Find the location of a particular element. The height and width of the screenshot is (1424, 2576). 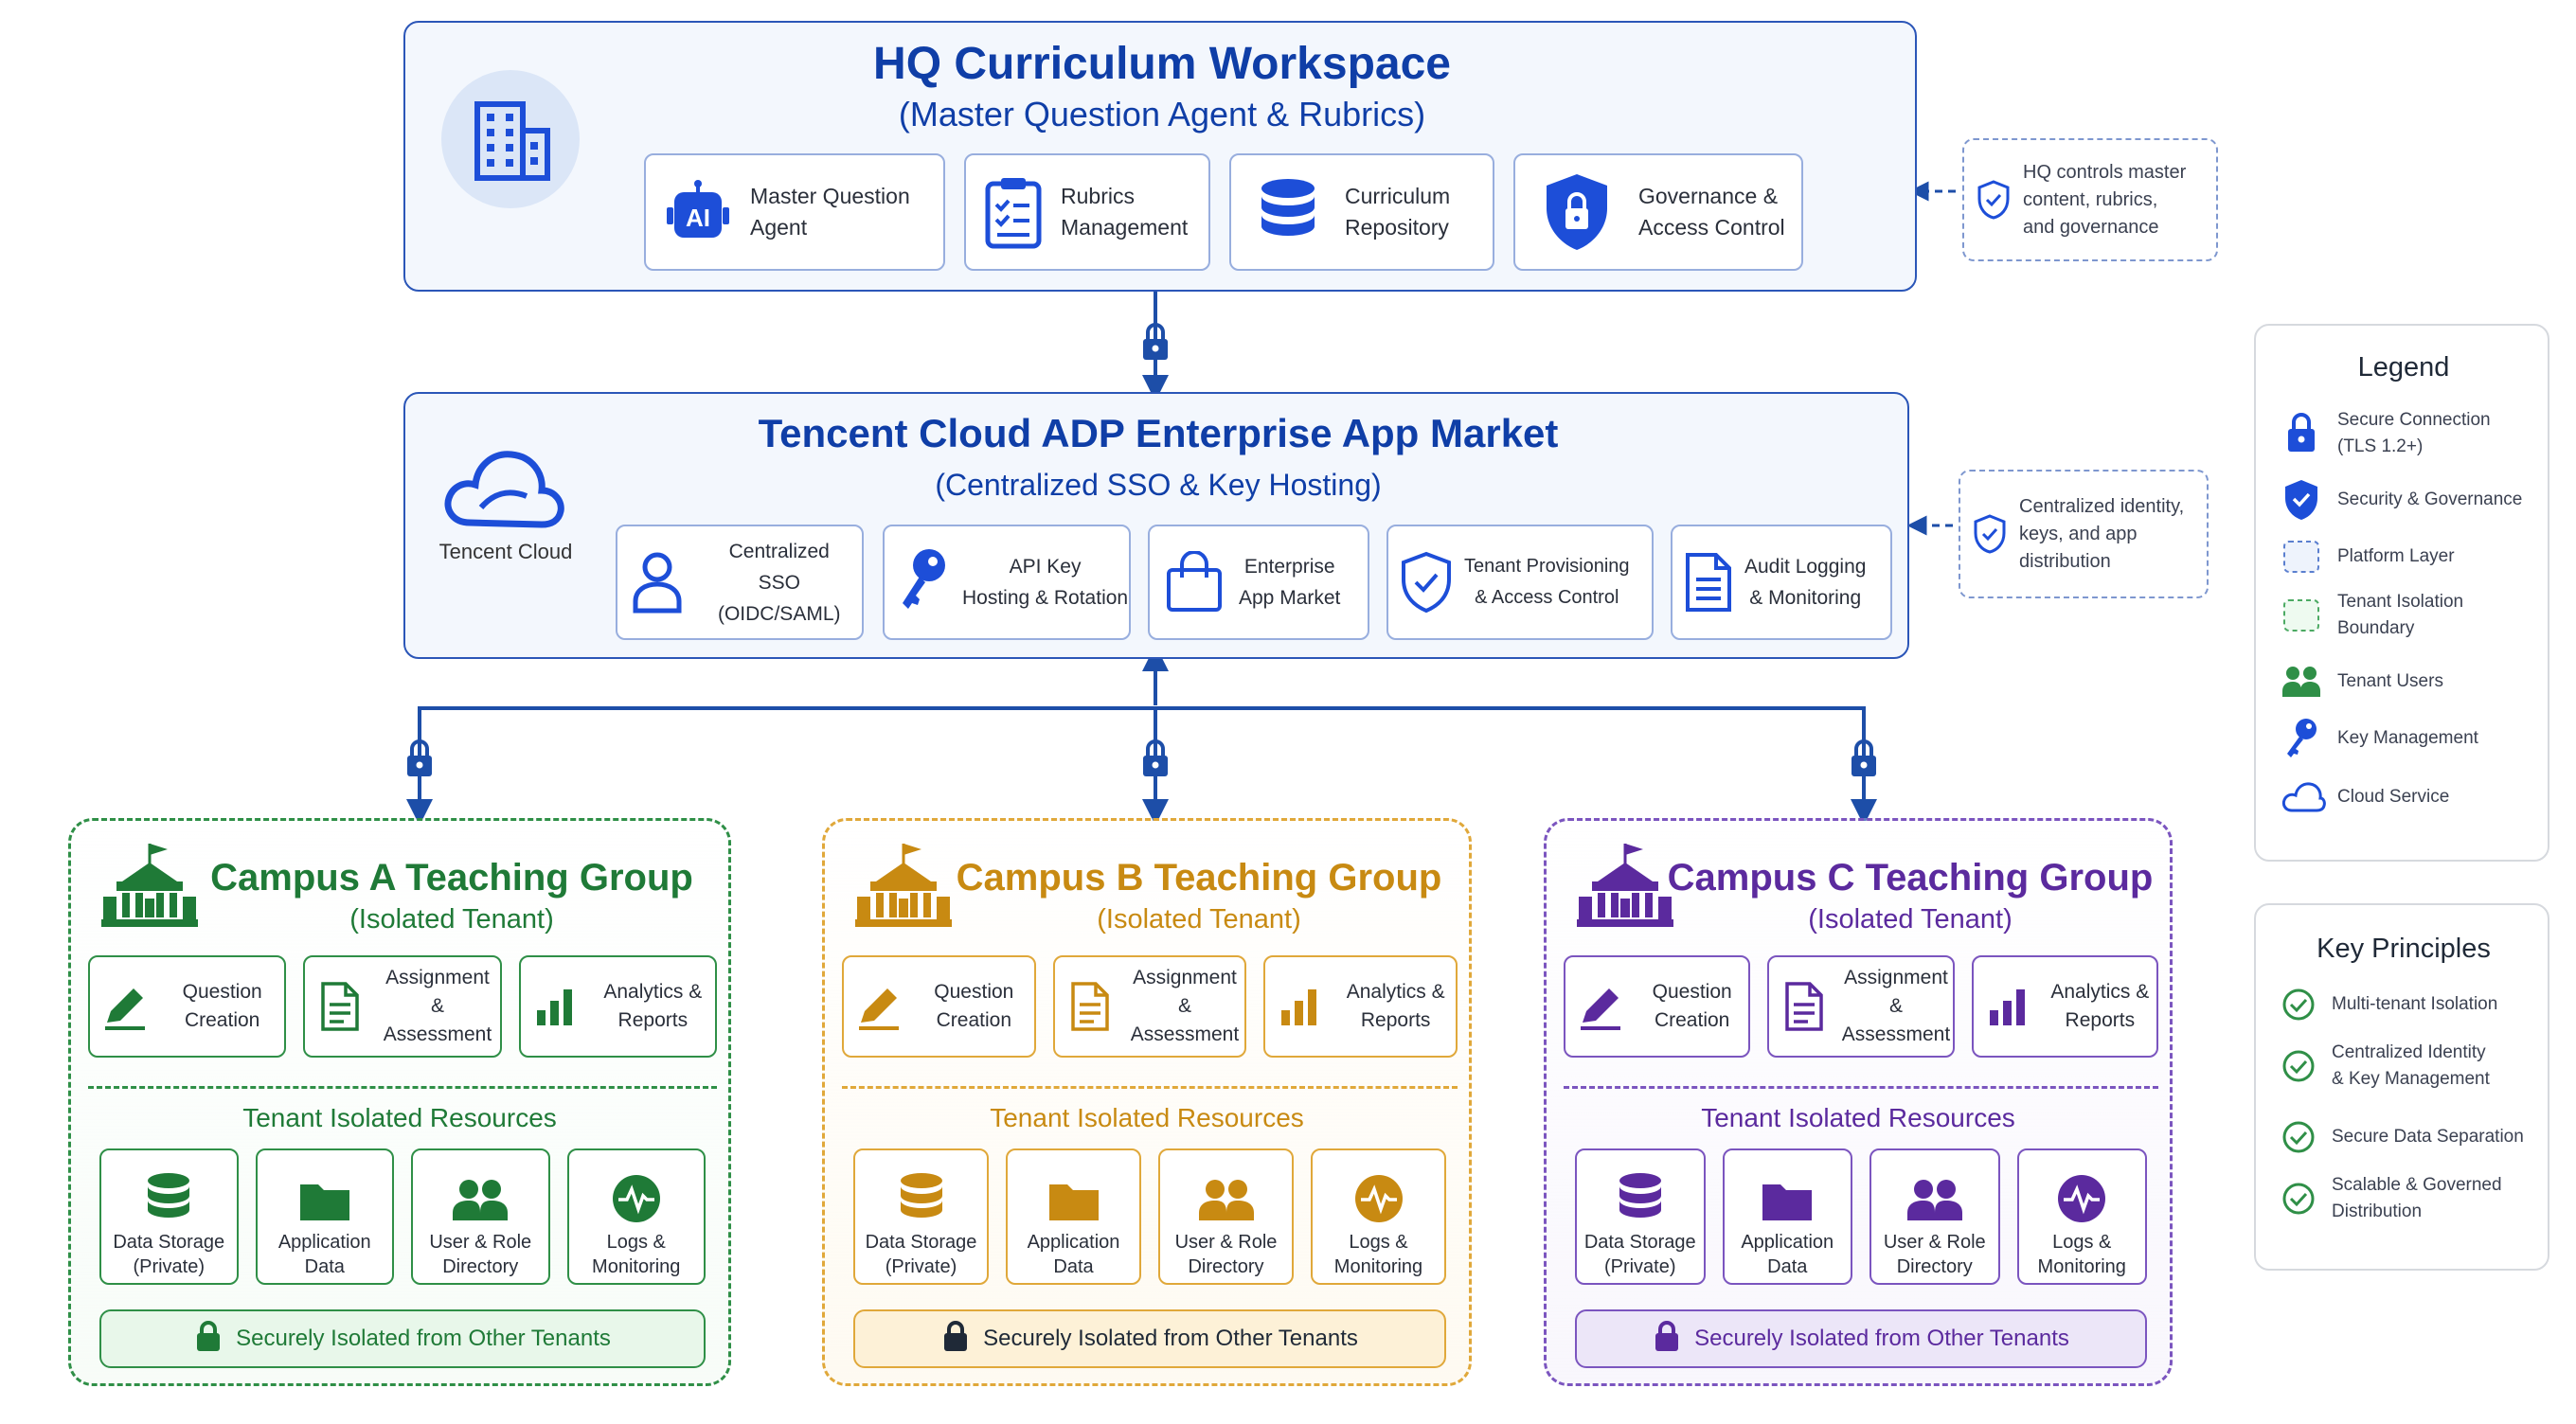

market-card-centralized-sso: Centralized SSO (OIDC/SAML) is located at coordinates (740, 582).